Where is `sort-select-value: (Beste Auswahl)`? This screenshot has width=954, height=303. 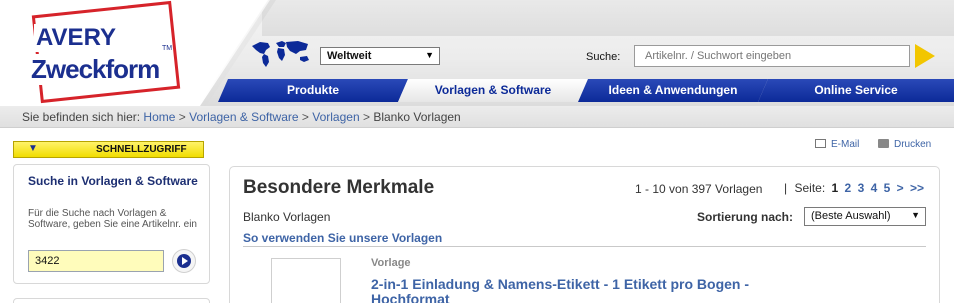
sort-select-value: (Beste Auswahl) is located at coordinates (851, 216).